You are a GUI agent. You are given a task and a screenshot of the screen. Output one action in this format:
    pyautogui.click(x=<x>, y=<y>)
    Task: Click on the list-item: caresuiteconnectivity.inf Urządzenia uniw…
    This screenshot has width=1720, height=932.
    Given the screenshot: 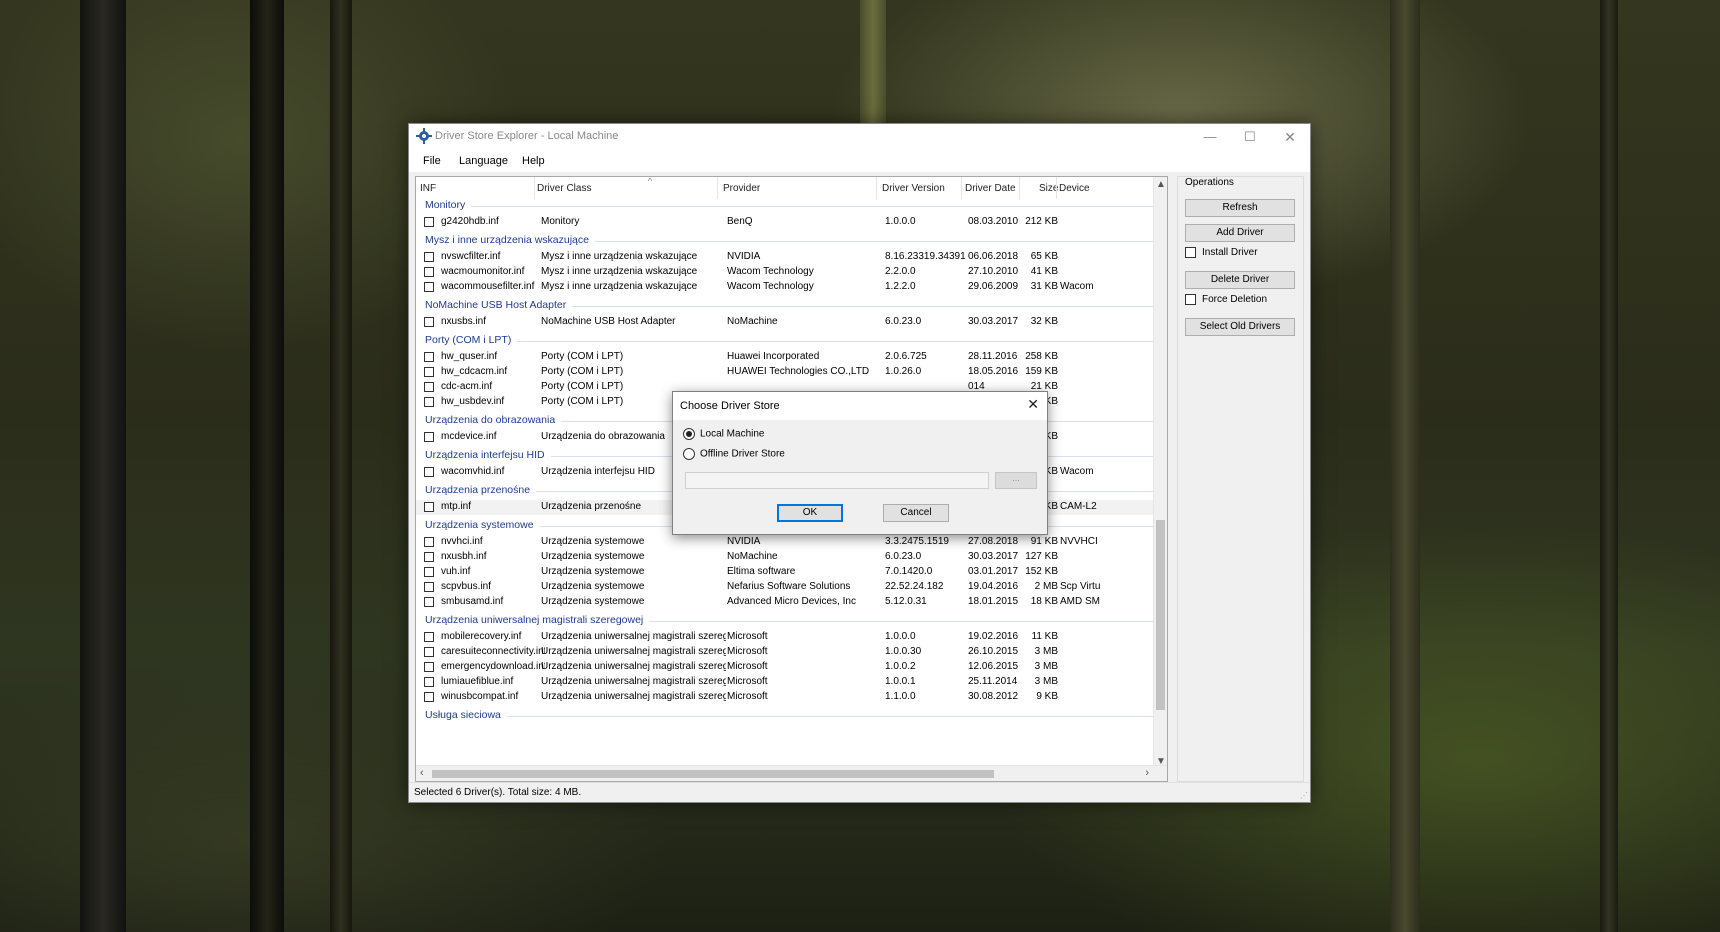 What is the action you would take?
    pyautogui.click(x=785, y=652)
    